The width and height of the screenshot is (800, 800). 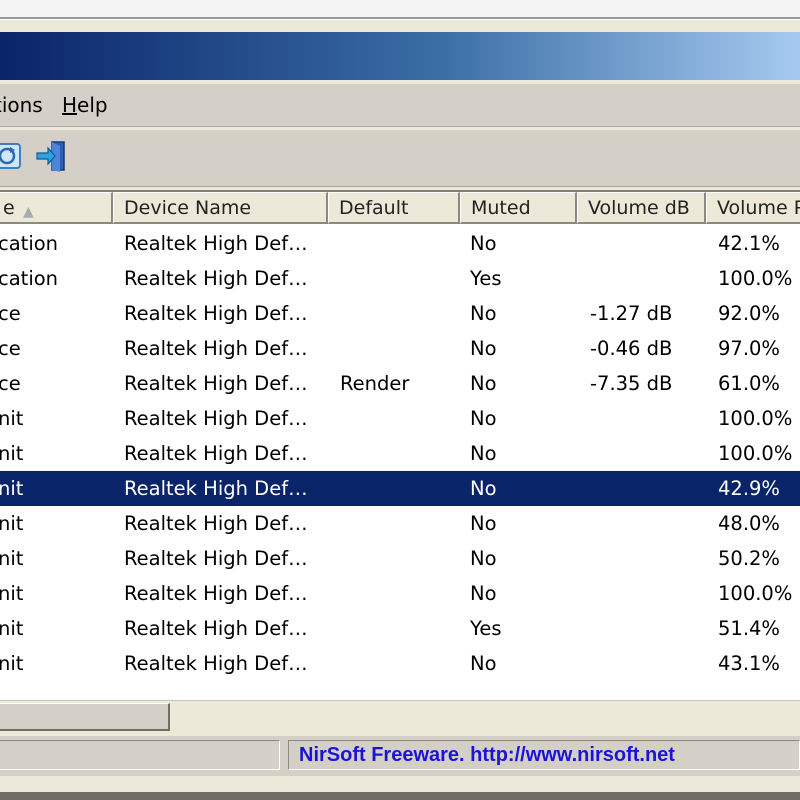 What do you see at coordinates (749, 558) in the screenshot?
I see `cell-volume-percent: 50.2%` at bounding box center [749, 558].